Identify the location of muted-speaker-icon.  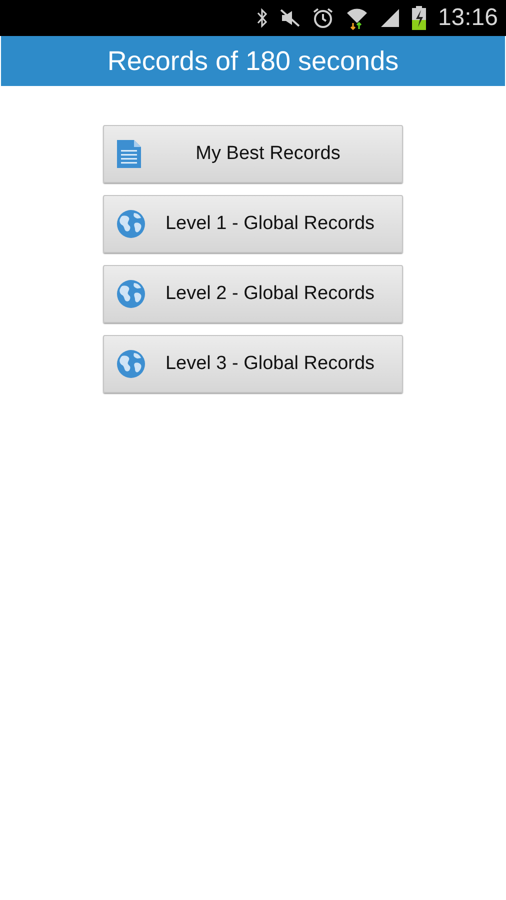
(290, 18).